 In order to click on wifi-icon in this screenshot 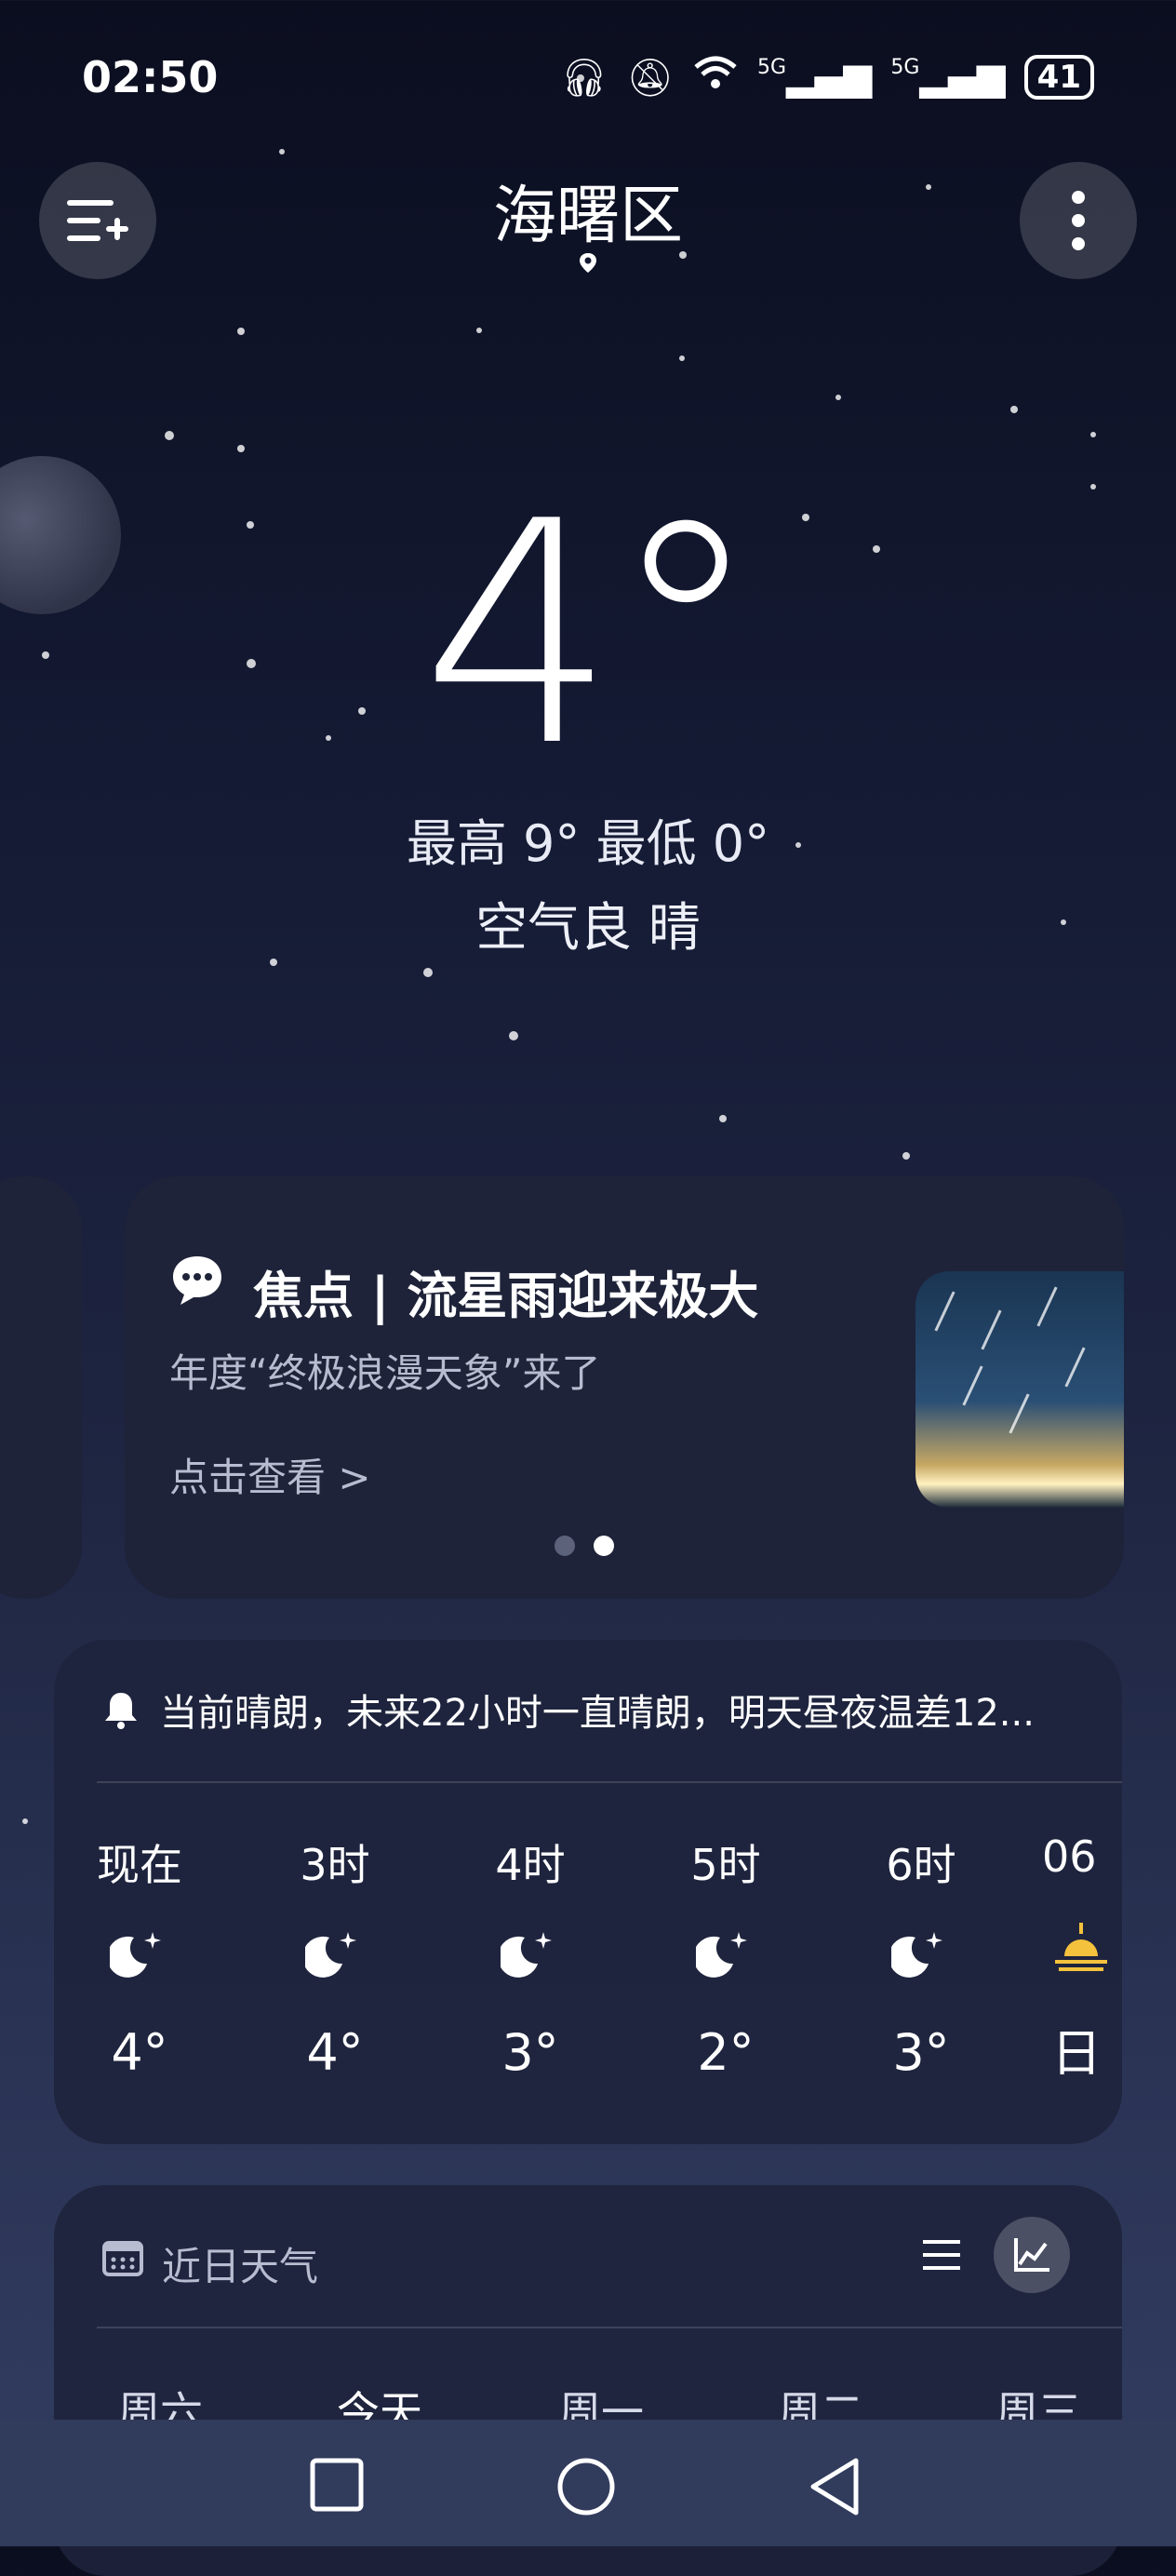, I will do `click(716, 77)`.